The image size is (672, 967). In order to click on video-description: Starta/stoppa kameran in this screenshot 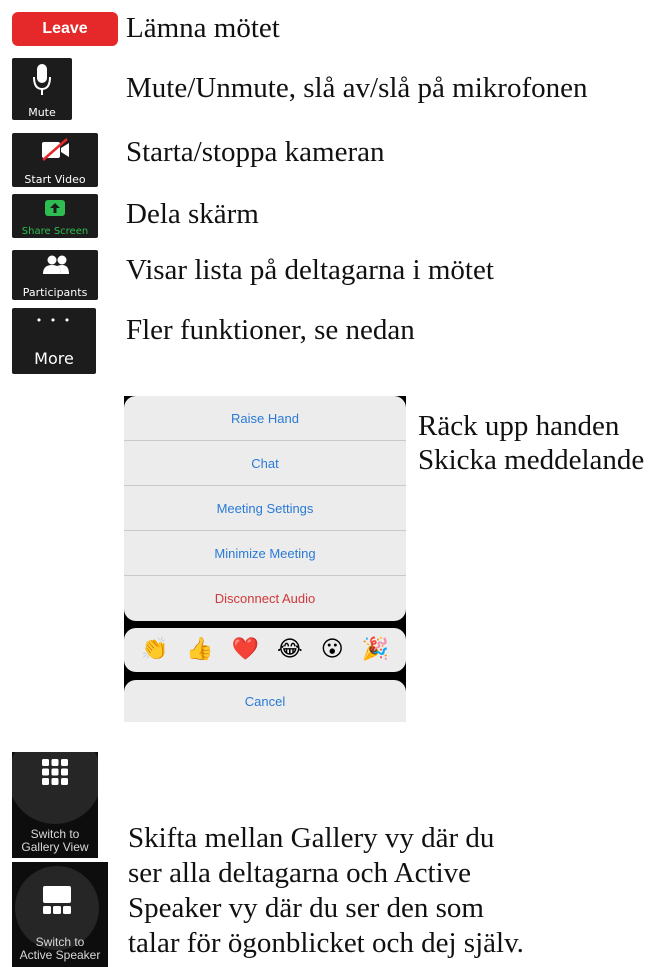, I will do `click(255, 152)`.